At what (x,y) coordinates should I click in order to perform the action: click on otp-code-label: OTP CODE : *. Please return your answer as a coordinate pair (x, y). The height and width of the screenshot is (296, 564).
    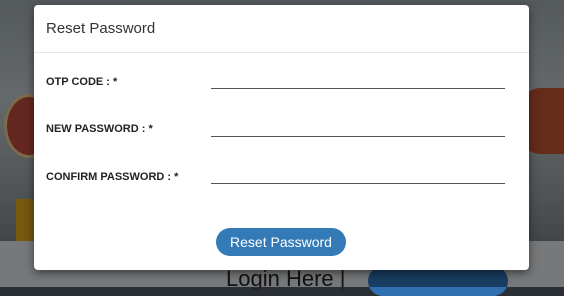
    Looking at the image, I should click on (82, 82).